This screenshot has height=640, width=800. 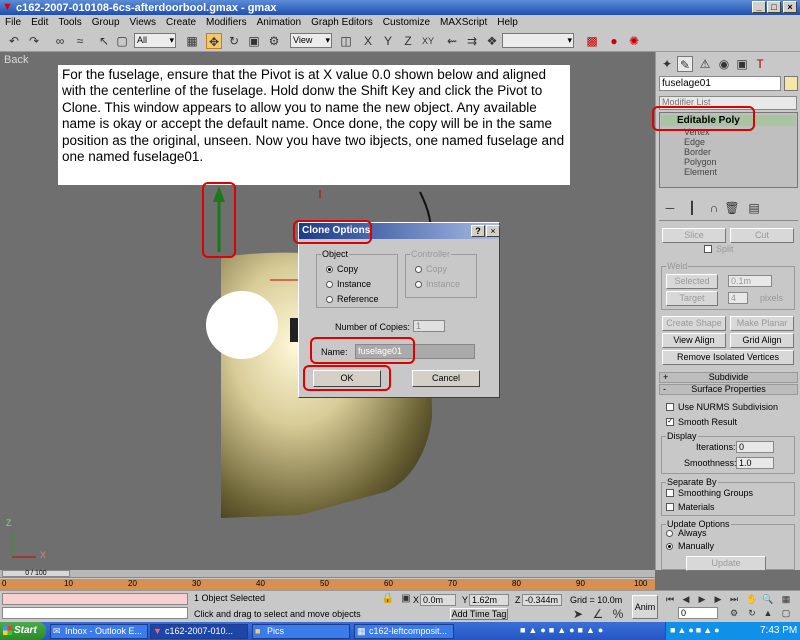 I want to click on align-icon: ⇉, so click(x=472, y=41).